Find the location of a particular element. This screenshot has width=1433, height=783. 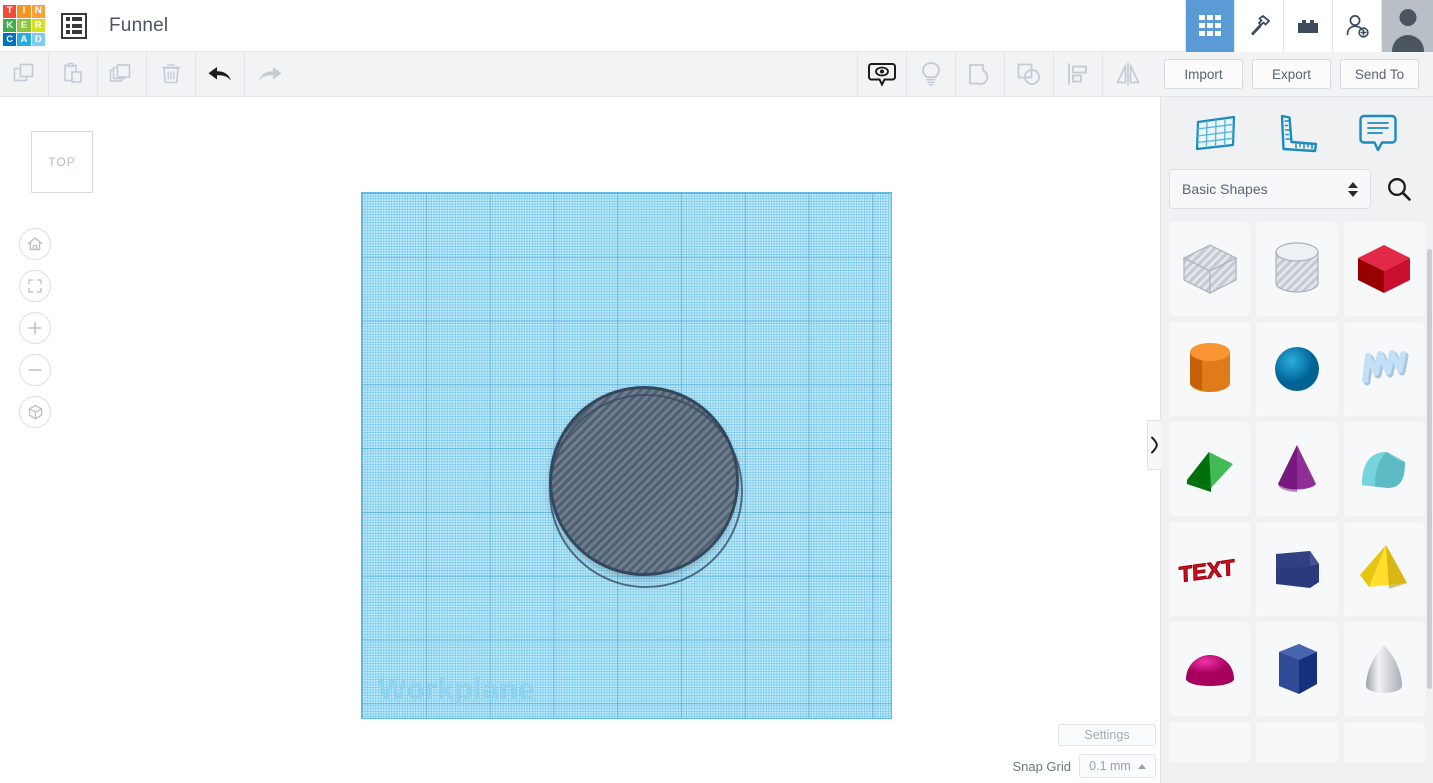

logo-tile-i: I is located at coordinates (24, 11).